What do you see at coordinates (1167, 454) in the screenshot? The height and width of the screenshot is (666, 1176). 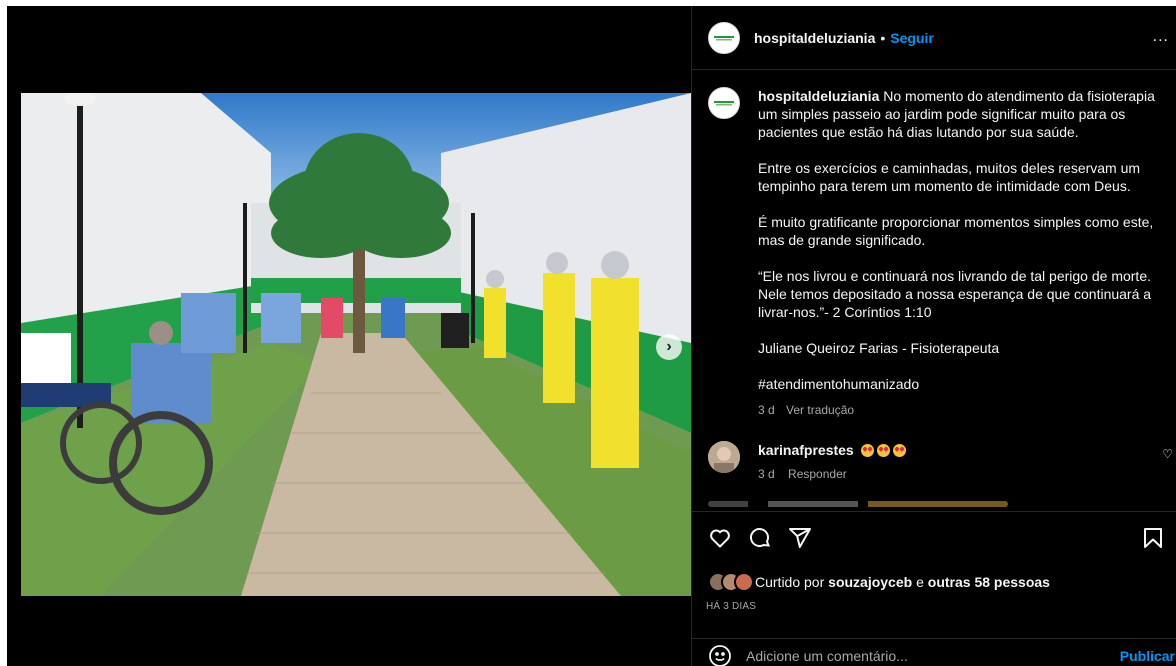 I see `comment-like-heart-icon: ♡` at bounding box center [1167, 454].